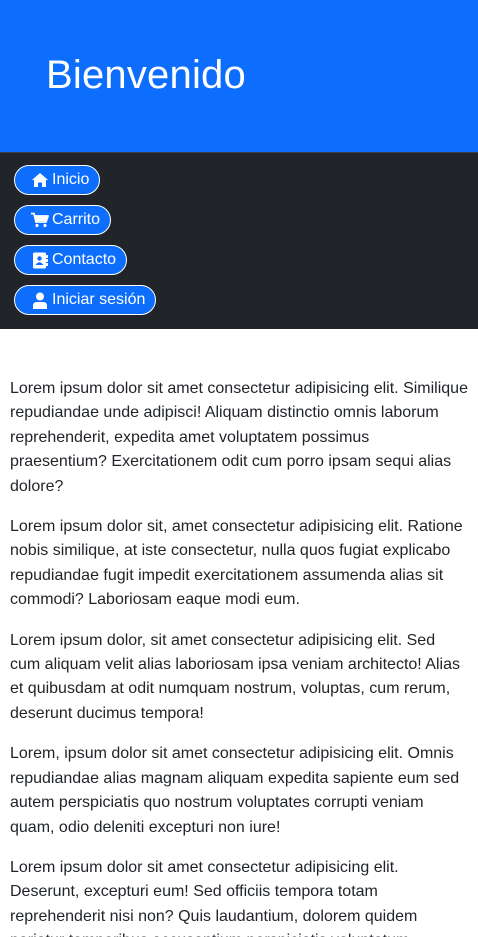  What do you see at coordinates (40, 260) in the screenshot?
I see `address-book-icon` at bounding box center [40, 260].